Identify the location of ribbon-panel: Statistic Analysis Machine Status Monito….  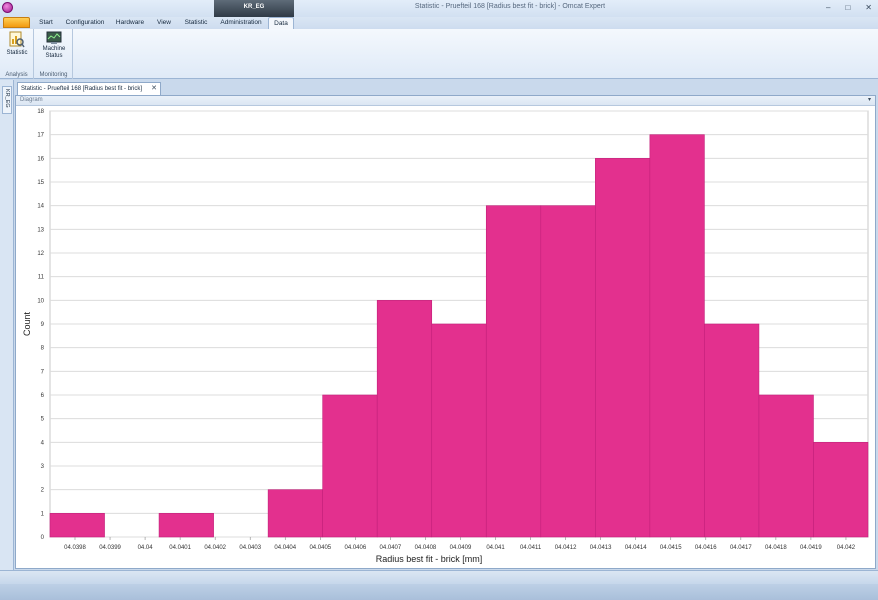
(439, 54).